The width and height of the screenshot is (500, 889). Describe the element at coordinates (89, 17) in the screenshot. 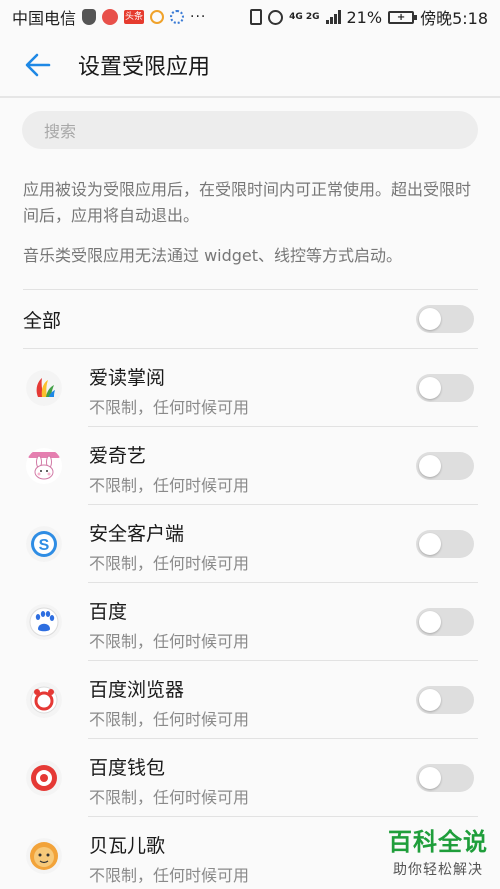

I see `qq-icon` at that location.